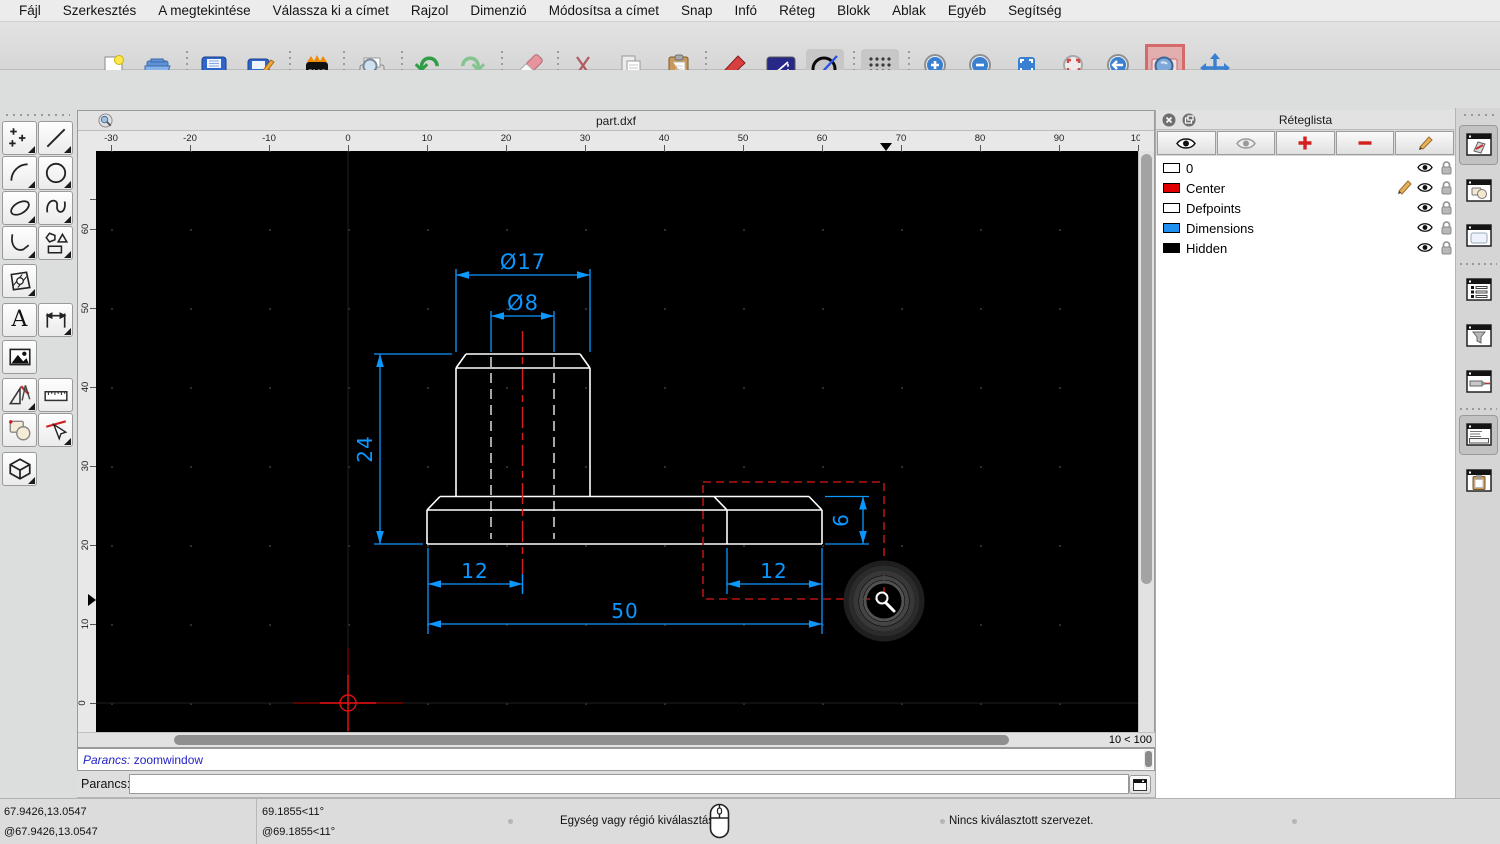  I want to click on history-scrollbar, so click(1148, 759).